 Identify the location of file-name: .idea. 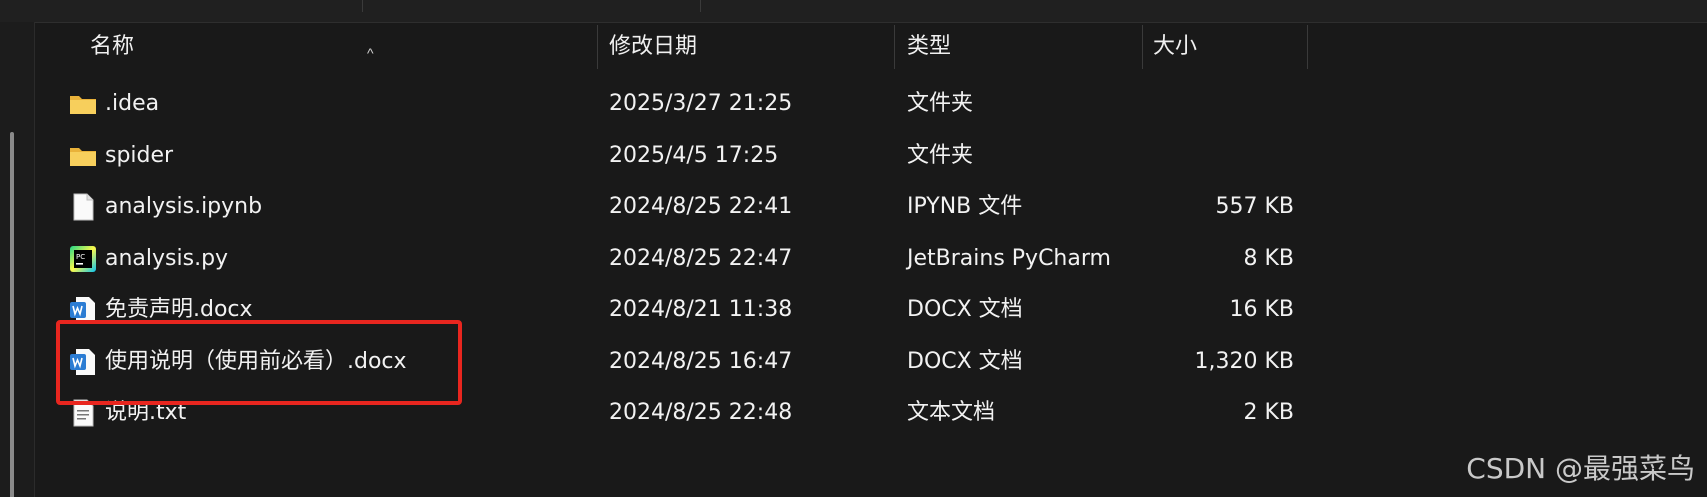
(132, 103).